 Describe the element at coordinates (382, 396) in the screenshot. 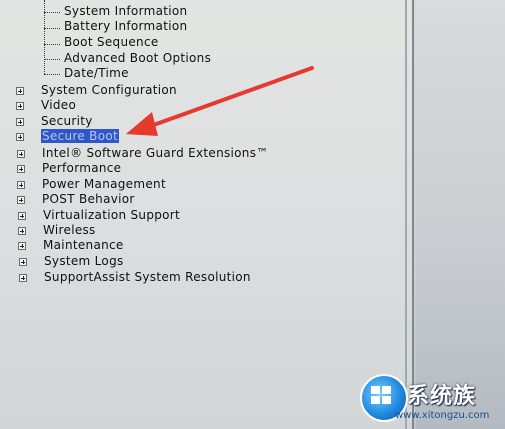

I see `windows-logo-icon` at that location.